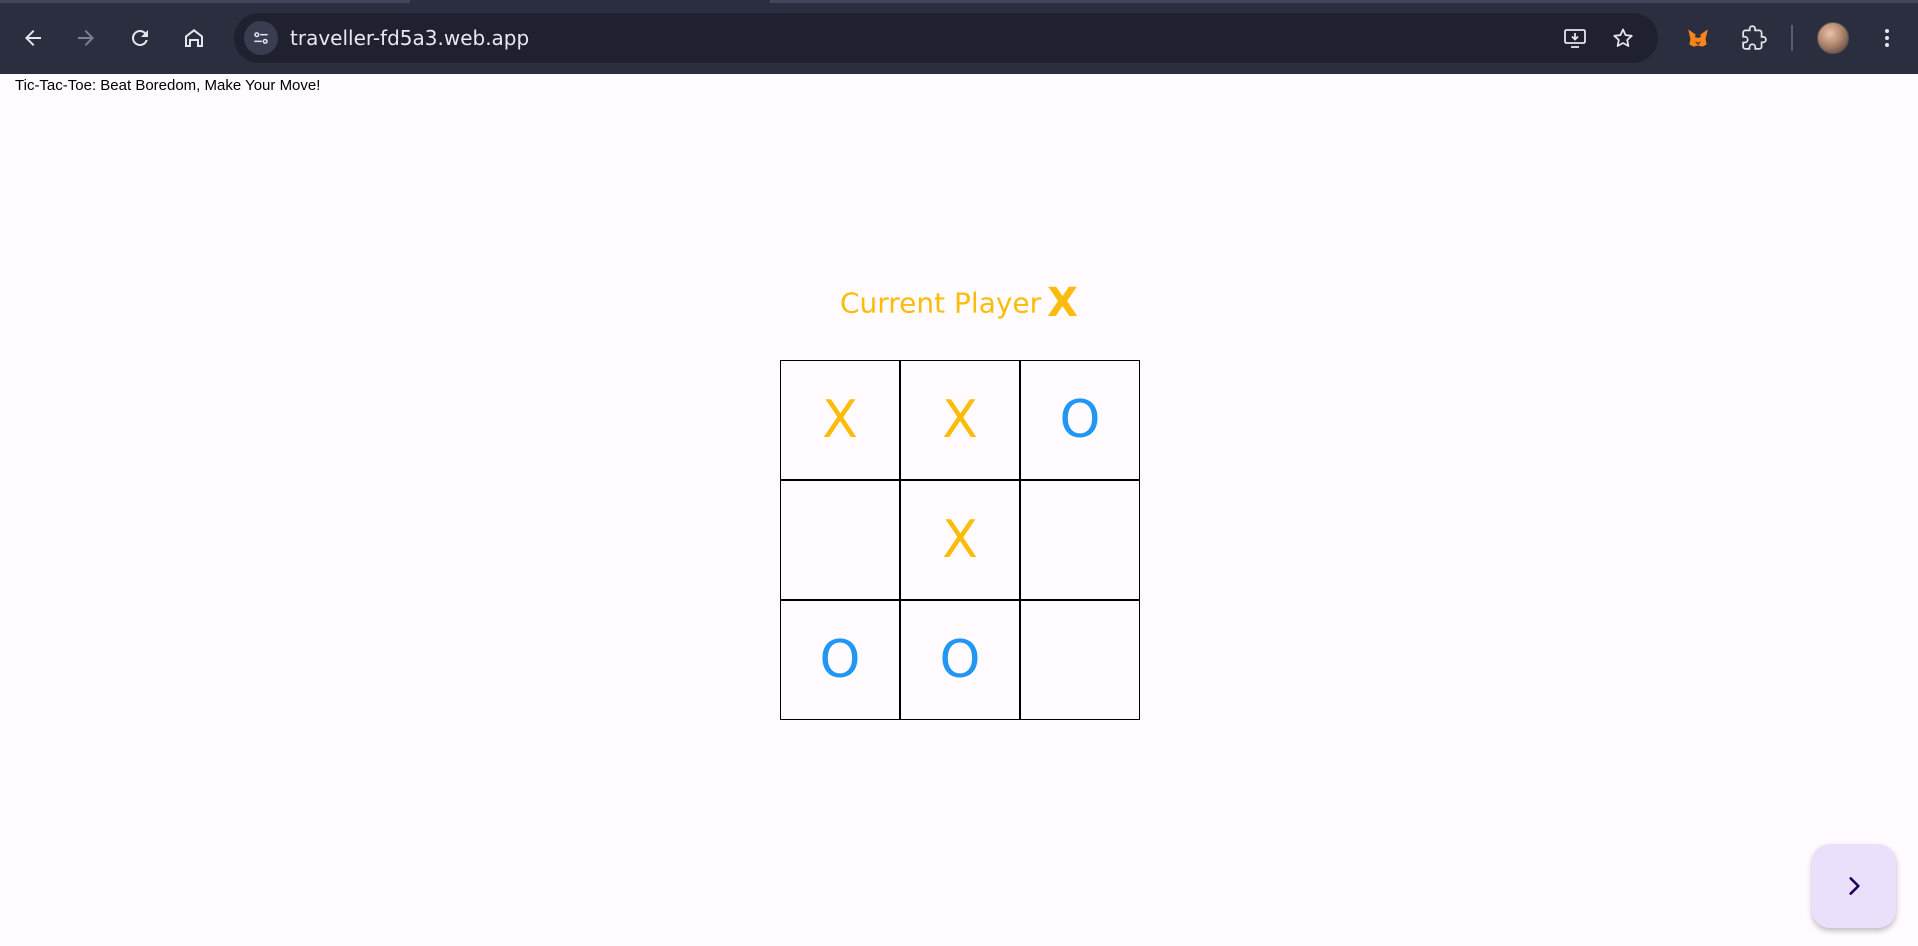 This screenshot has height=946, width=1918. Describe the element at coordinates (1080, 540) in the screenshot. I see `board-cell-r2c3` at that location.